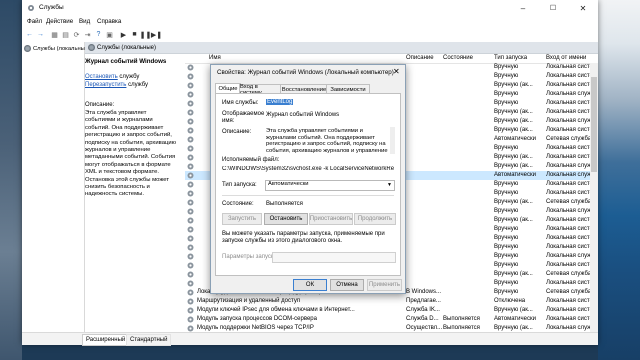 The height and width of the screenshot is (360, 640). I want to click on maximize-button: ☐, so click(553, 8).